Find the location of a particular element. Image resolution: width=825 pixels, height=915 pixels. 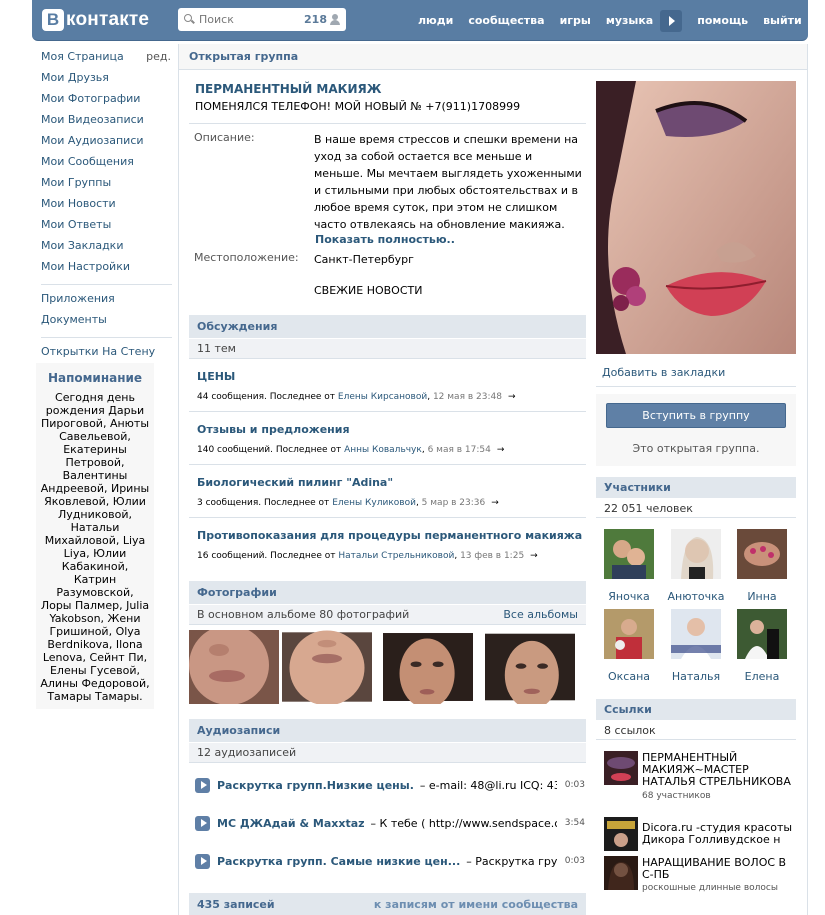

sidebar-item-photos: Мои Фотографии is located at coordinates (106, 102).